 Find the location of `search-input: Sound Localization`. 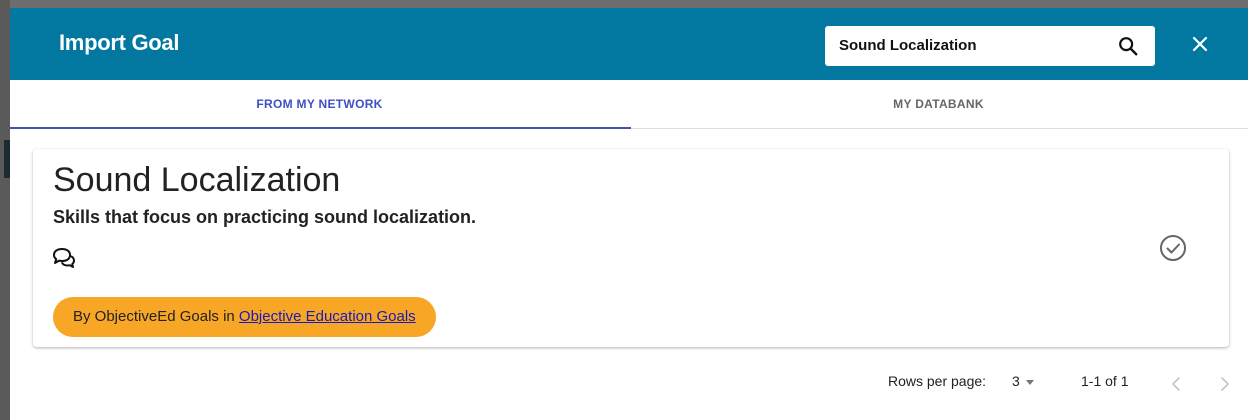

search-input: Sound Localization is located at coordinates (990, 46).